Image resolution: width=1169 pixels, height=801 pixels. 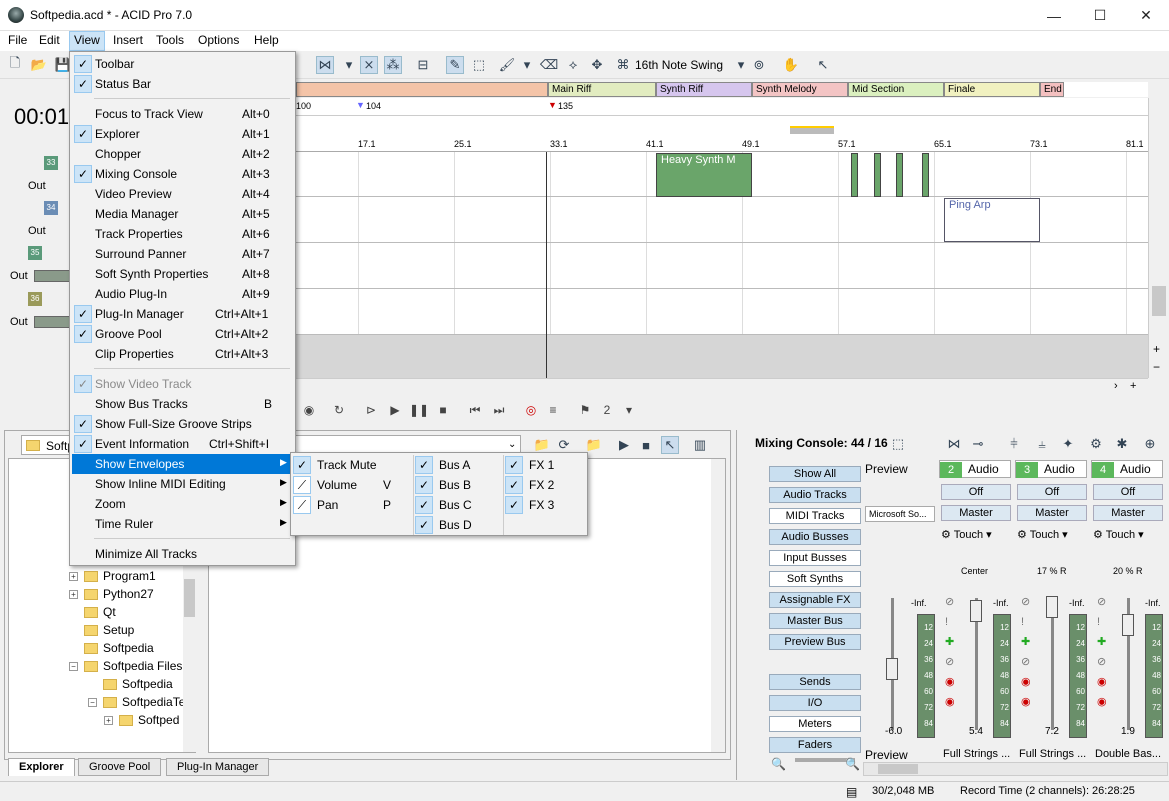 What do you see at coordinates (1146, 15) in the screenshot?
I see `close-button: ✕` at bounding box center [1146, 15].